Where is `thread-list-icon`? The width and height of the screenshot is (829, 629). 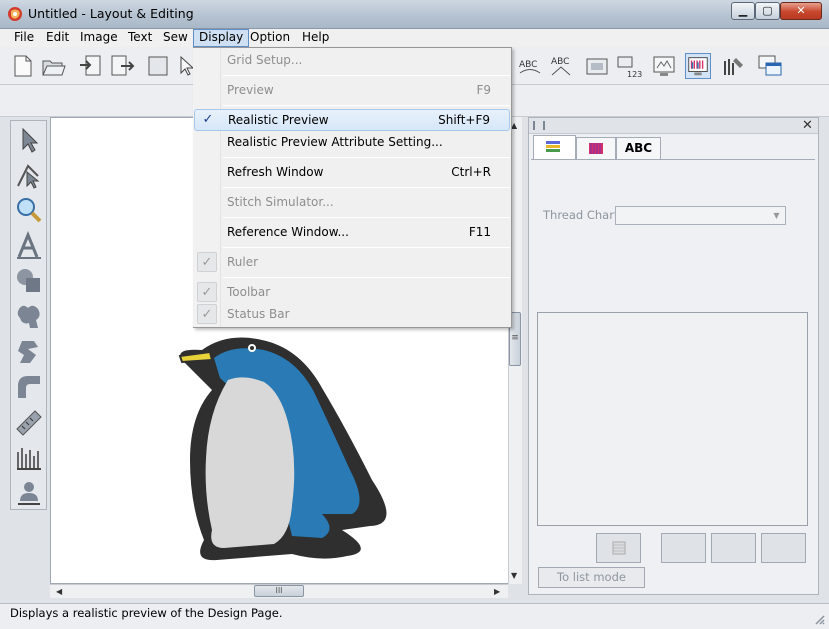 thread-list-icon is located at coordinates (553, 146).